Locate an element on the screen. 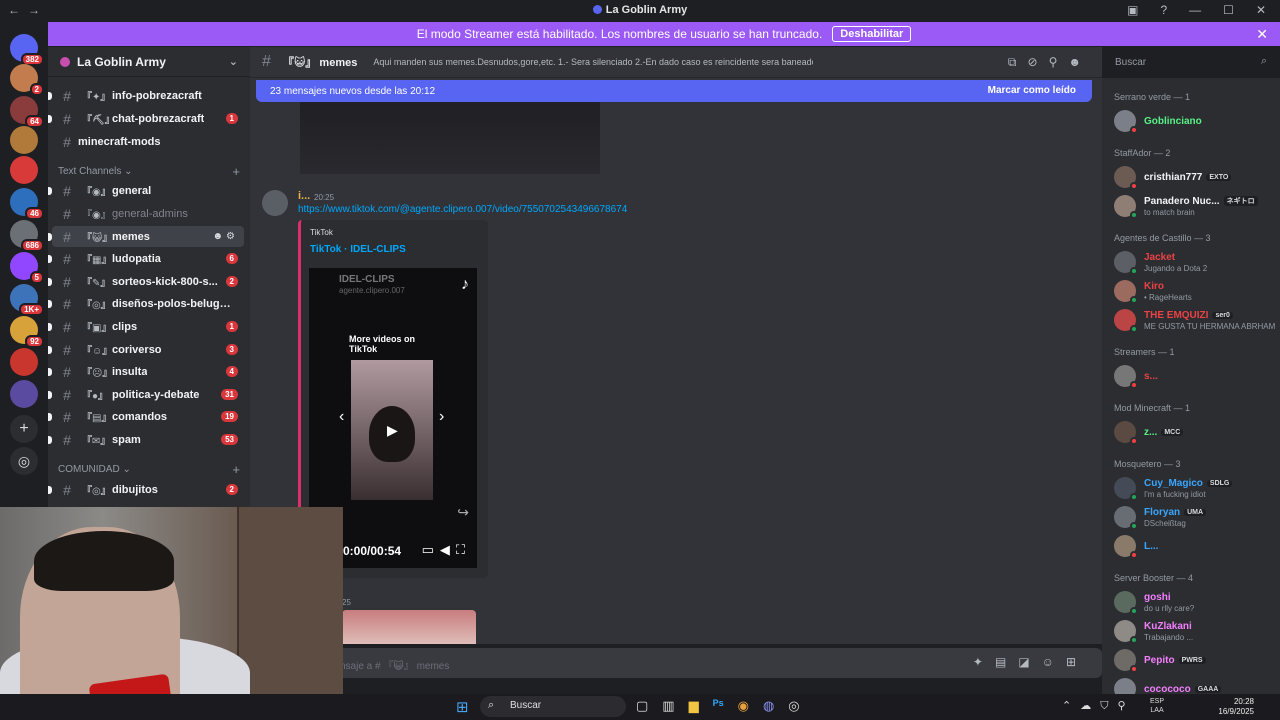 The width and height of the screenshot is (1280, 720). channel-spam: # 『✉』 spam 53 is located at coordinates (146, 439).